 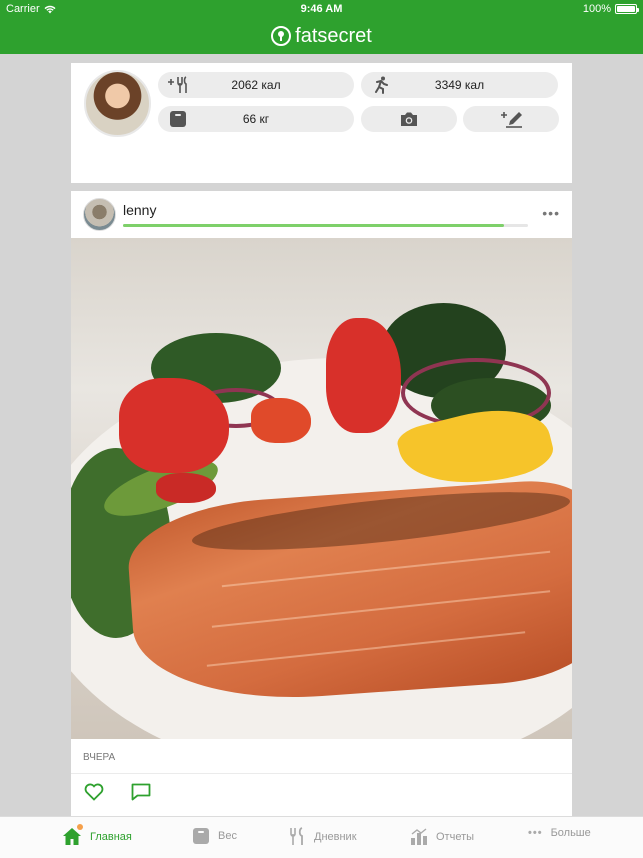 I want to click on edit-entry-icon, so click(x=511, y=120).